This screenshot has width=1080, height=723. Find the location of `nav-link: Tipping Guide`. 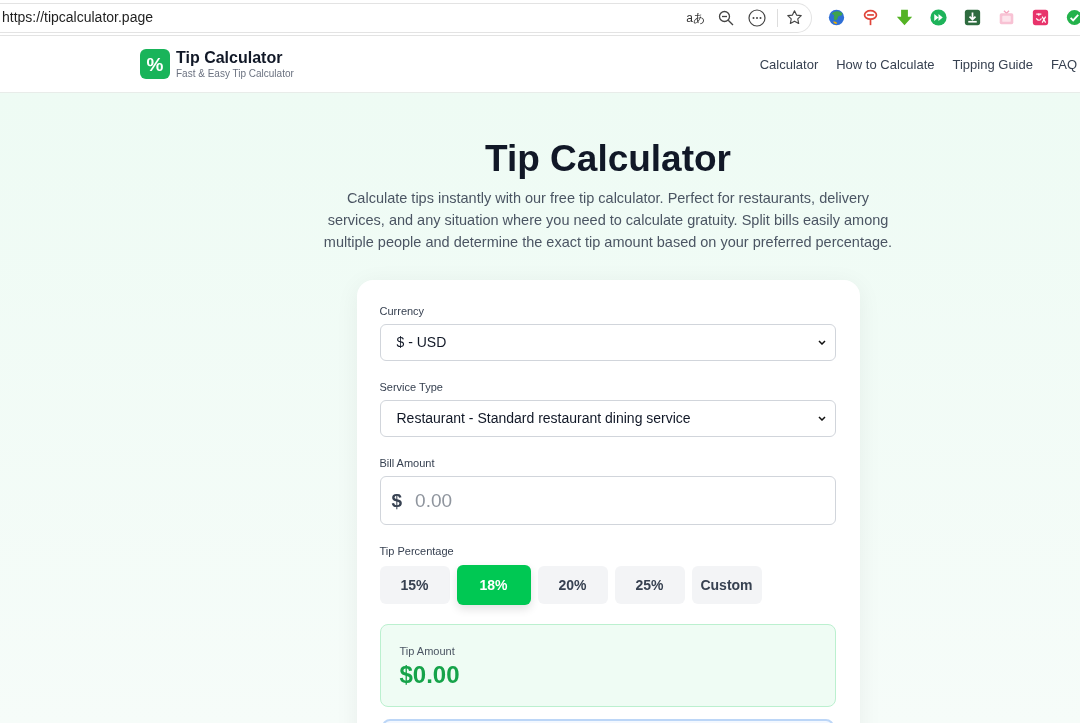

nav-link: Tipping Guide is located at coordinates (992, 64).